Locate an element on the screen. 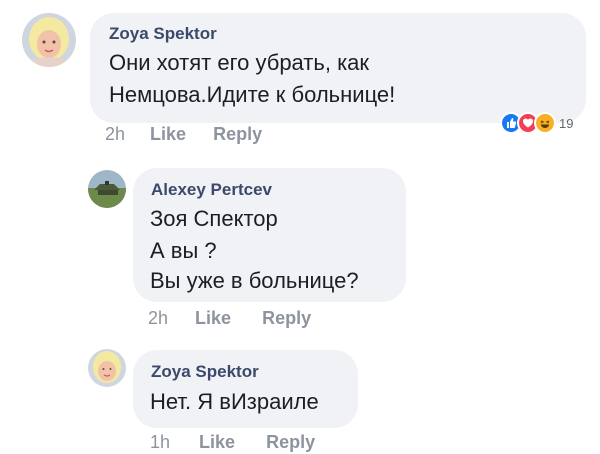  comment-time: 1h is located at coordinates (160, 442).